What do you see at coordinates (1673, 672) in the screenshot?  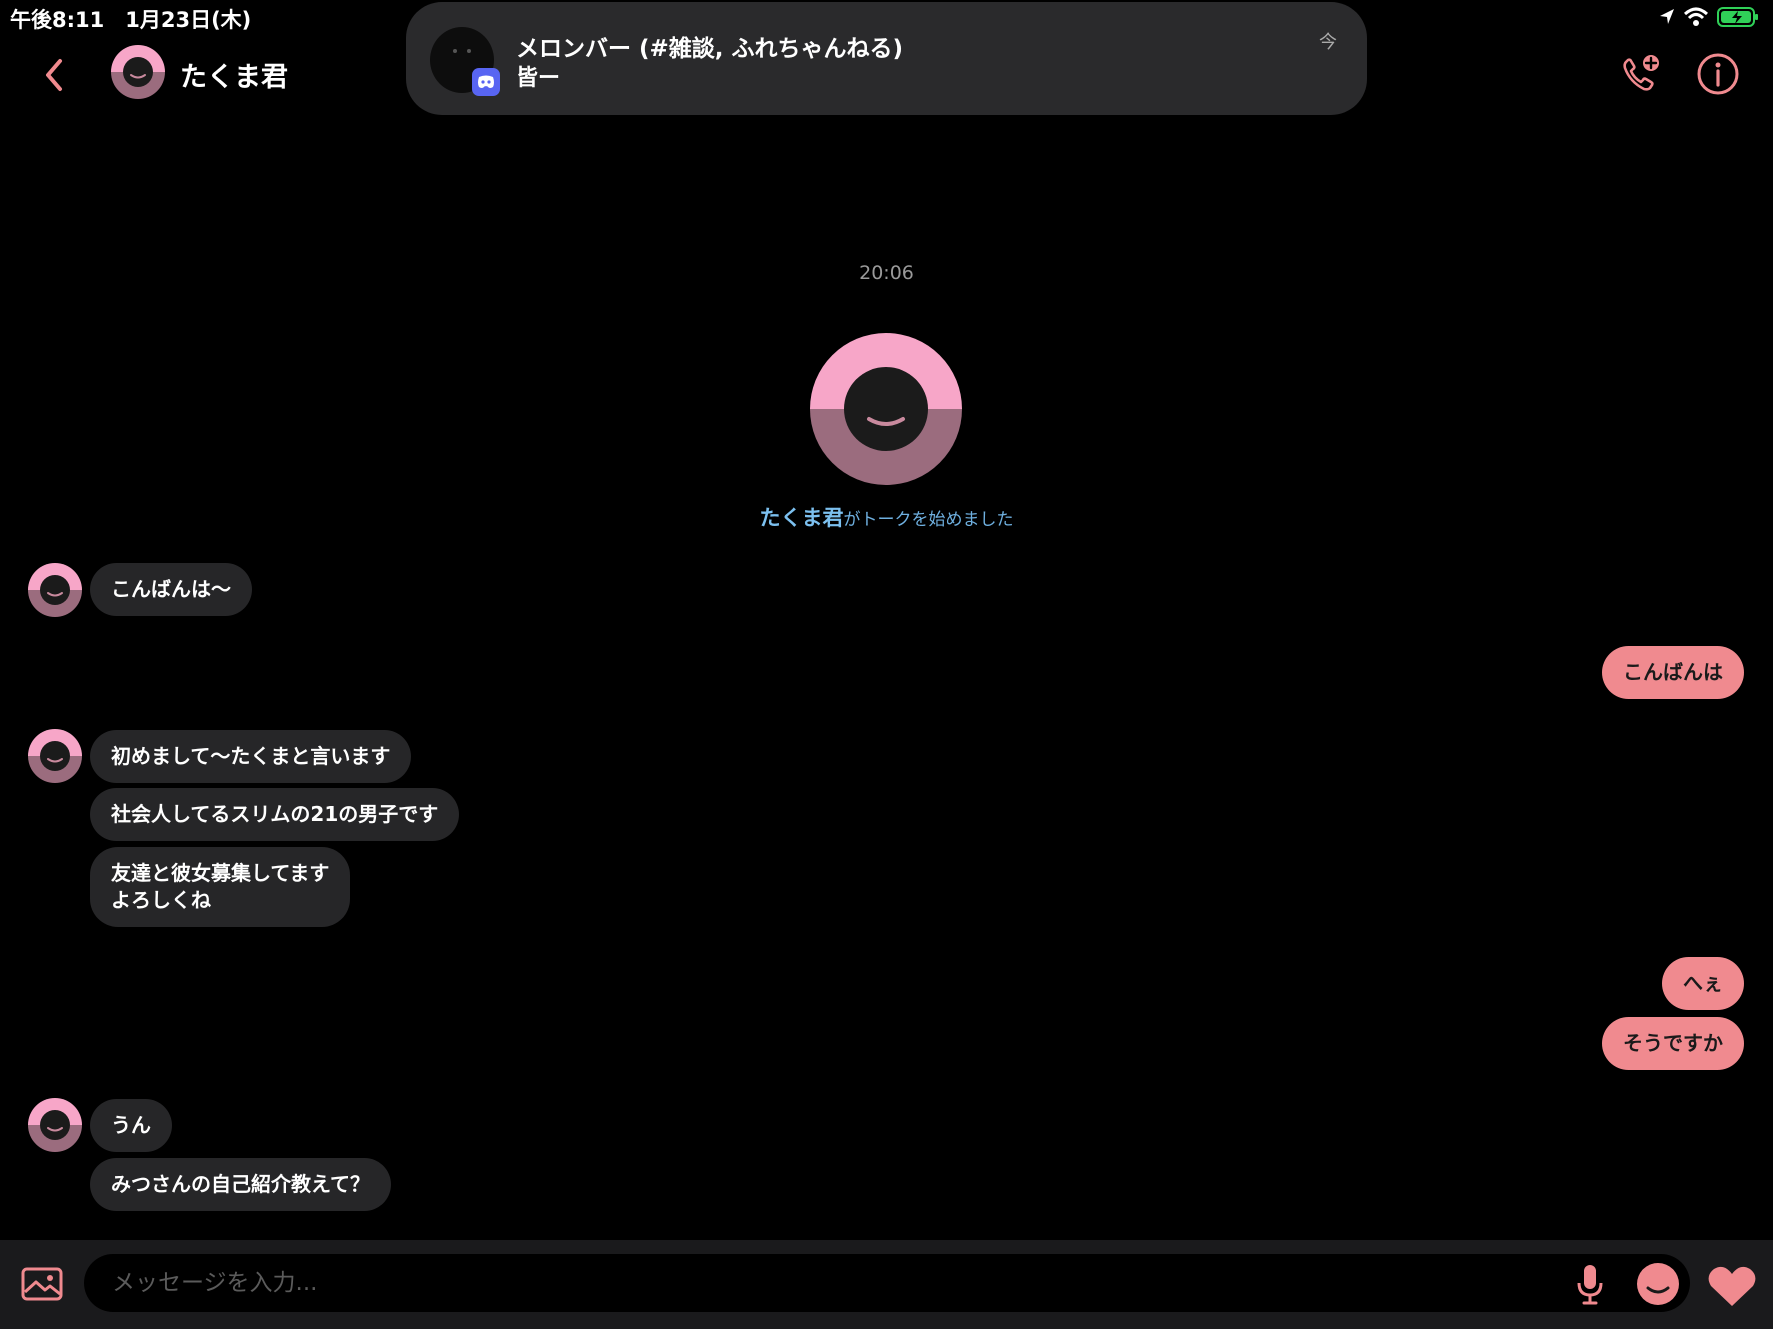 I see `message-bubble-outgoing: こんばんは` at bounding box center [1673, 672].